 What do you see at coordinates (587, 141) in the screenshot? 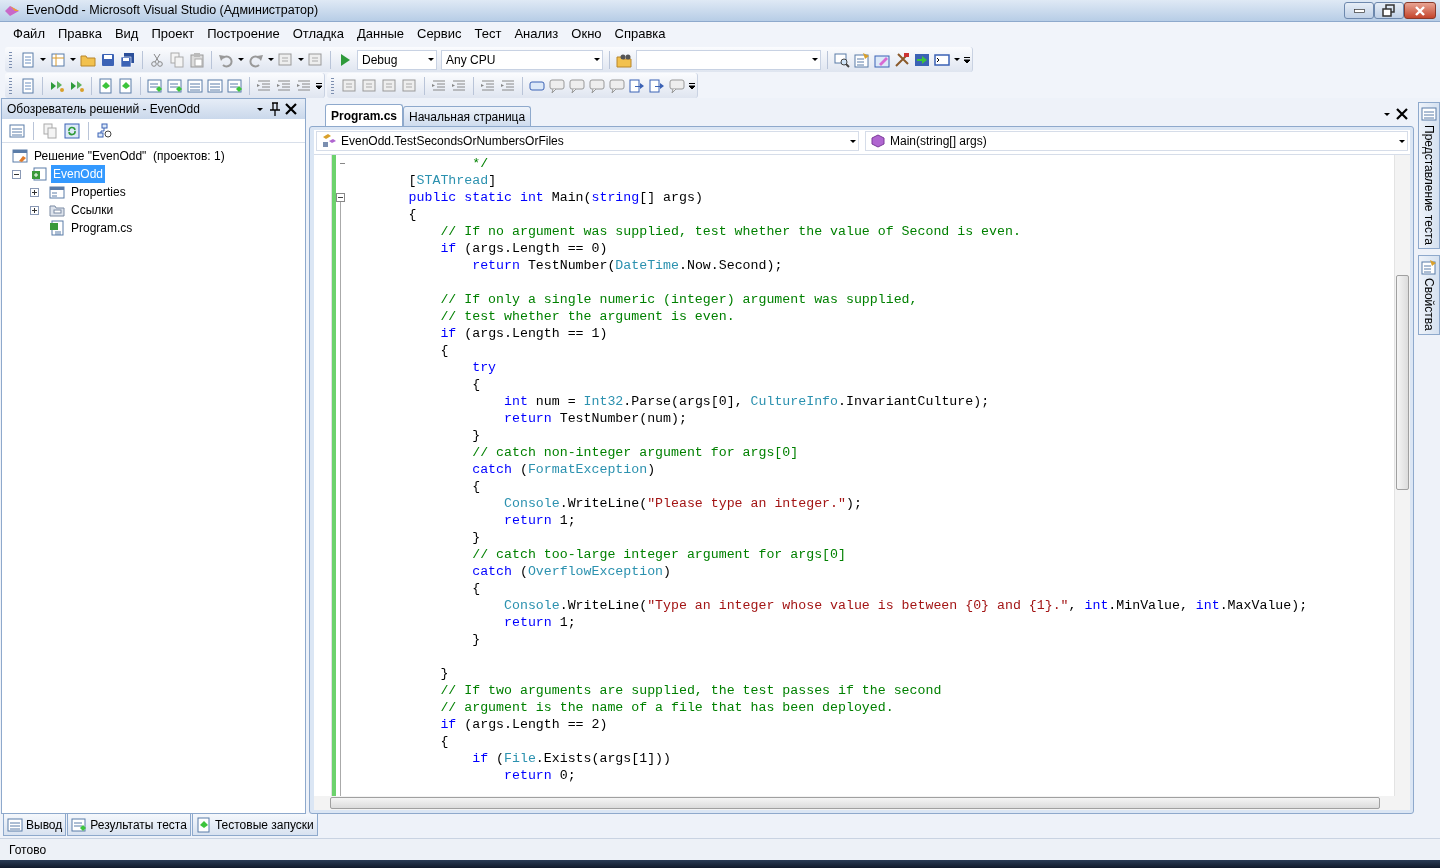
I see `type-dropdown: EvenOdd.TestSecondsOrNumbersOrFiles` at bounding box center [587, 141].